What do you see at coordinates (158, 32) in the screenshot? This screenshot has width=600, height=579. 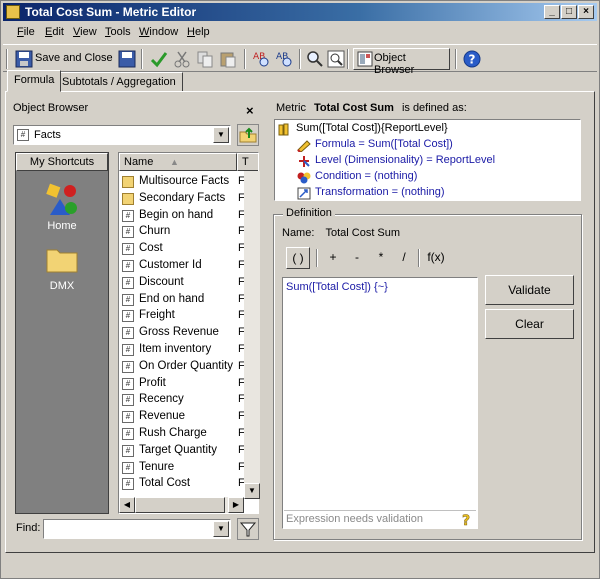 I see `menu-window: Window` at bounding box center [158, 32].